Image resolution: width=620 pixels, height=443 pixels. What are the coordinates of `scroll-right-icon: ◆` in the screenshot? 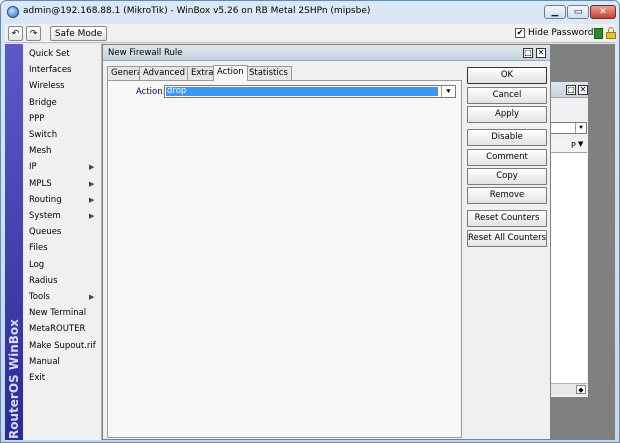 It's located at (581, 389).